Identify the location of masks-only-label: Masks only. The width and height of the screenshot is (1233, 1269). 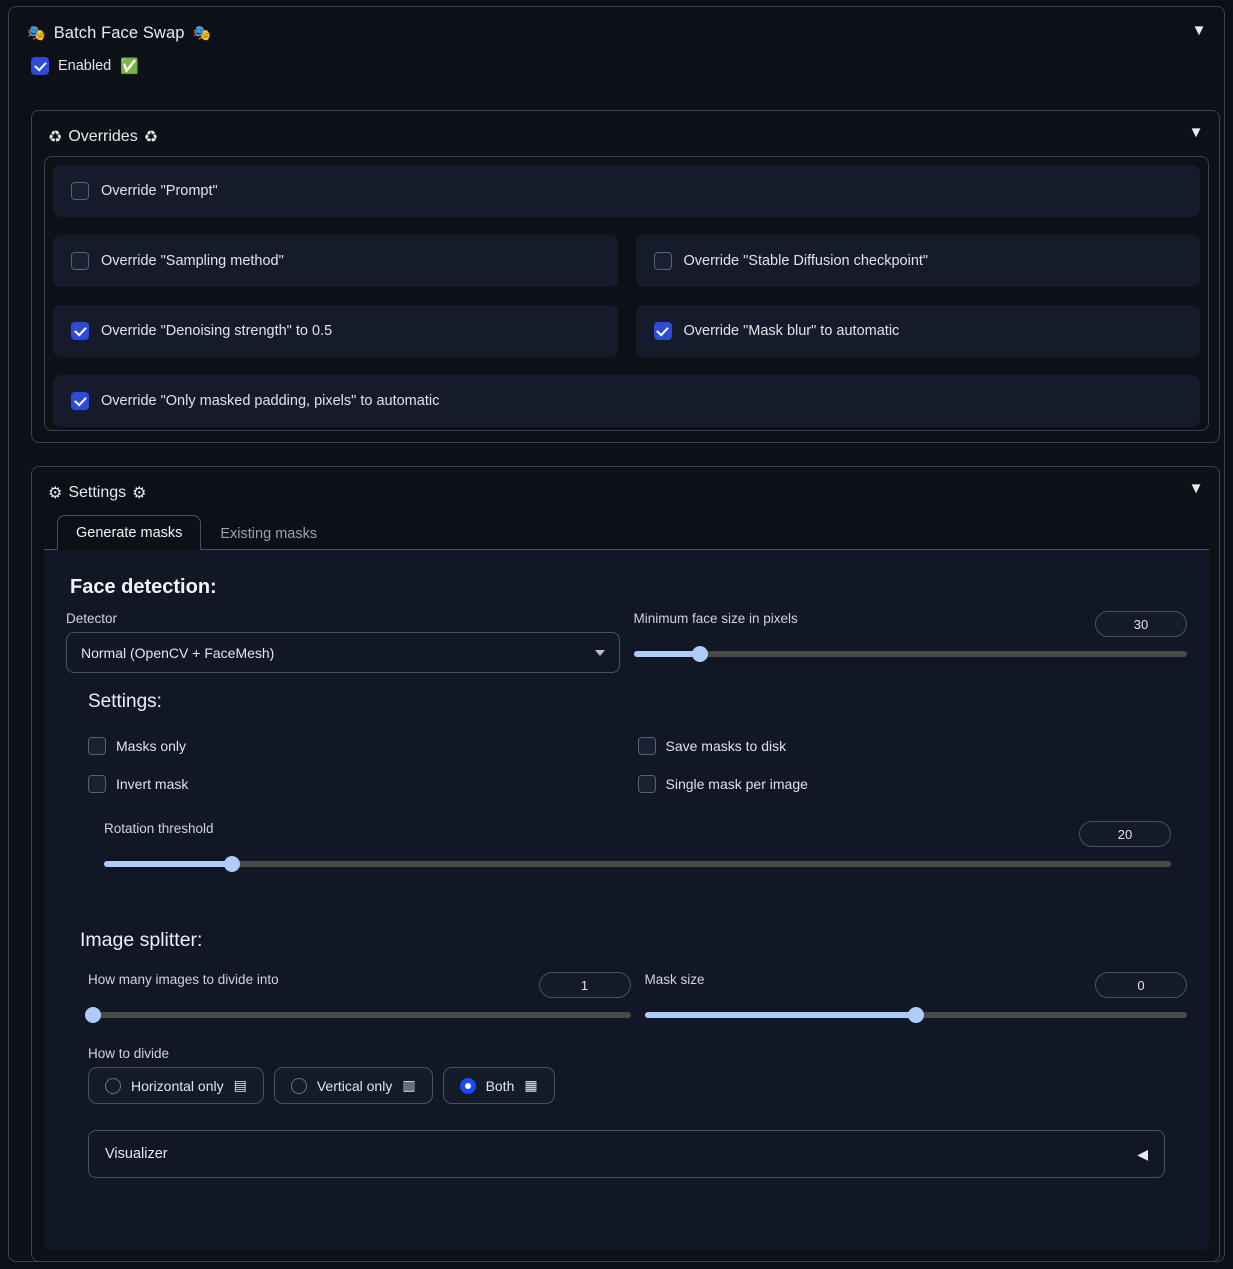
(151, 746).